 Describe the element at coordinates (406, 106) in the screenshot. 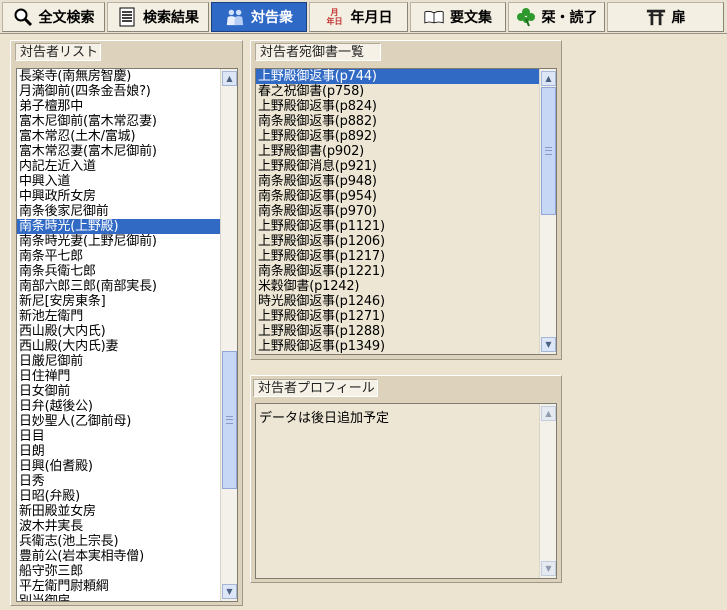

I see `list-item: 上野殿御返事(p824)` at that location.